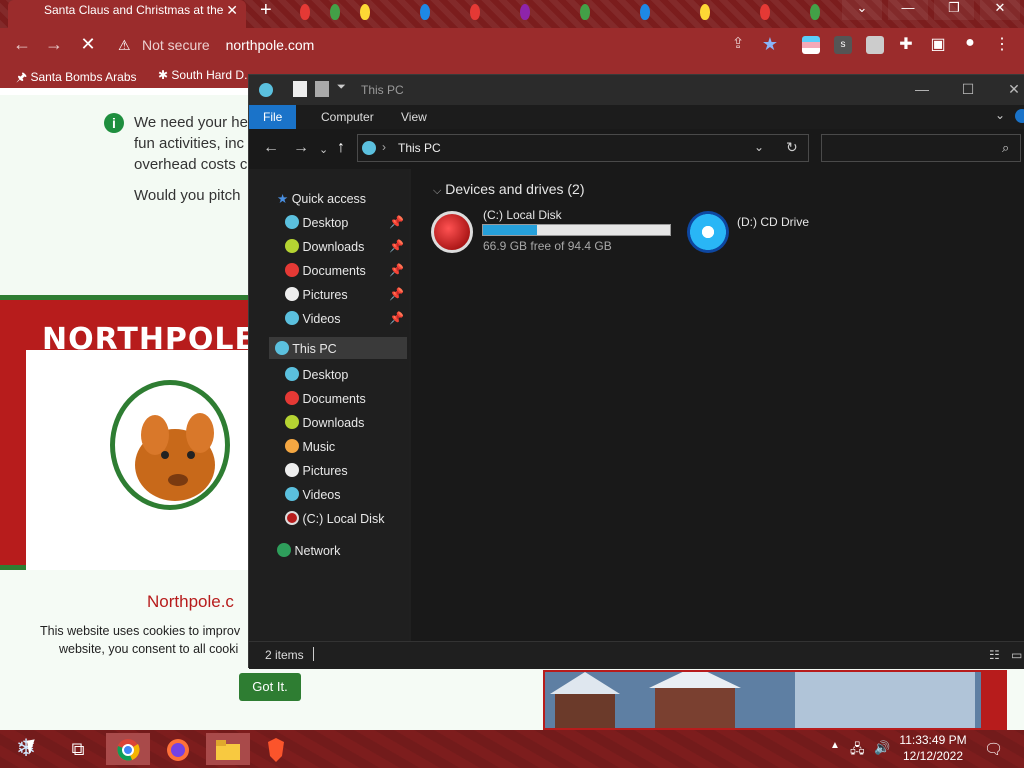  I want to click on drive-d-label: (D:) CD Drive, so click(773, 222).